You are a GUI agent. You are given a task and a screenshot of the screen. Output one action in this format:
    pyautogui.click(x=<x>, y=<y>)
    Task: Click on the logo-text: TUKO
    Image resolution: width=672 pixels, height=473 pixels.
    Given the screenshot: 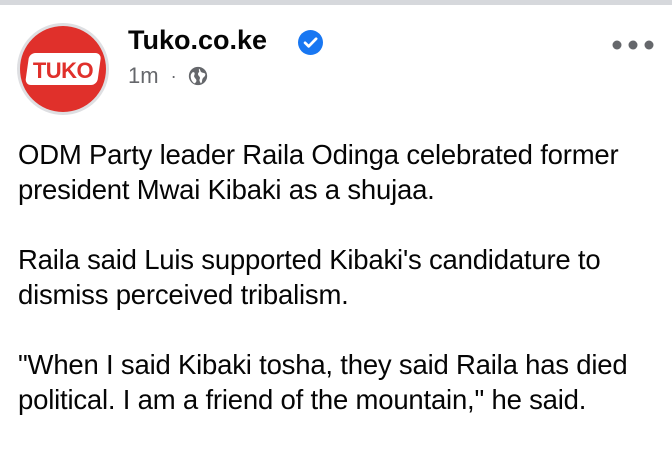 What is the action you would take?
    pyautogui.click(x=63, y=70)
    